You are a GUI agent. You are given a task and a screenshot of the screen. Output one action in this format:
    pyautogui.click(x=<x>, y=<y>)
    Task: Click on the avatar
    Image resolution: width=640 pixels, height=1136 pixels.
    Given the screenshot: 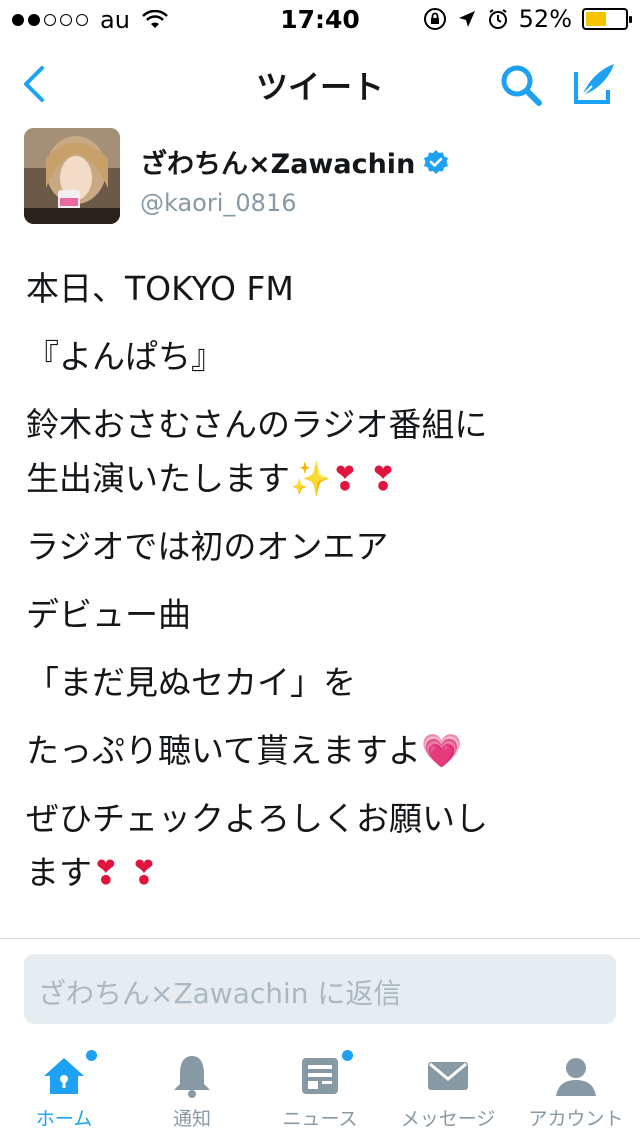 What is the action you would take?
    pyautogui.click(x=72, y=176)
    